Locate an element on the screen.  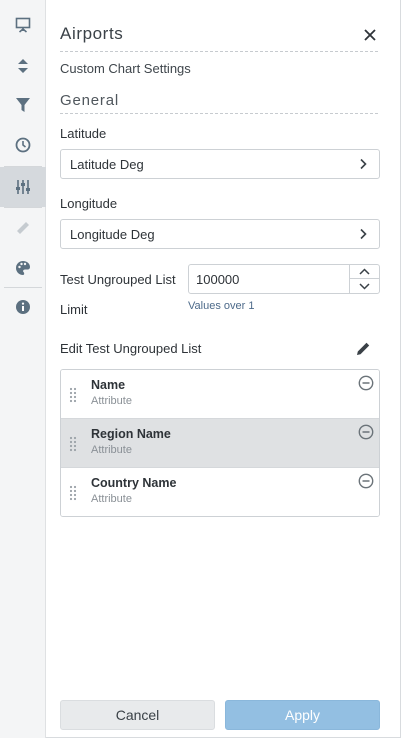
limit-number-input is located at coordinates (284, 279).